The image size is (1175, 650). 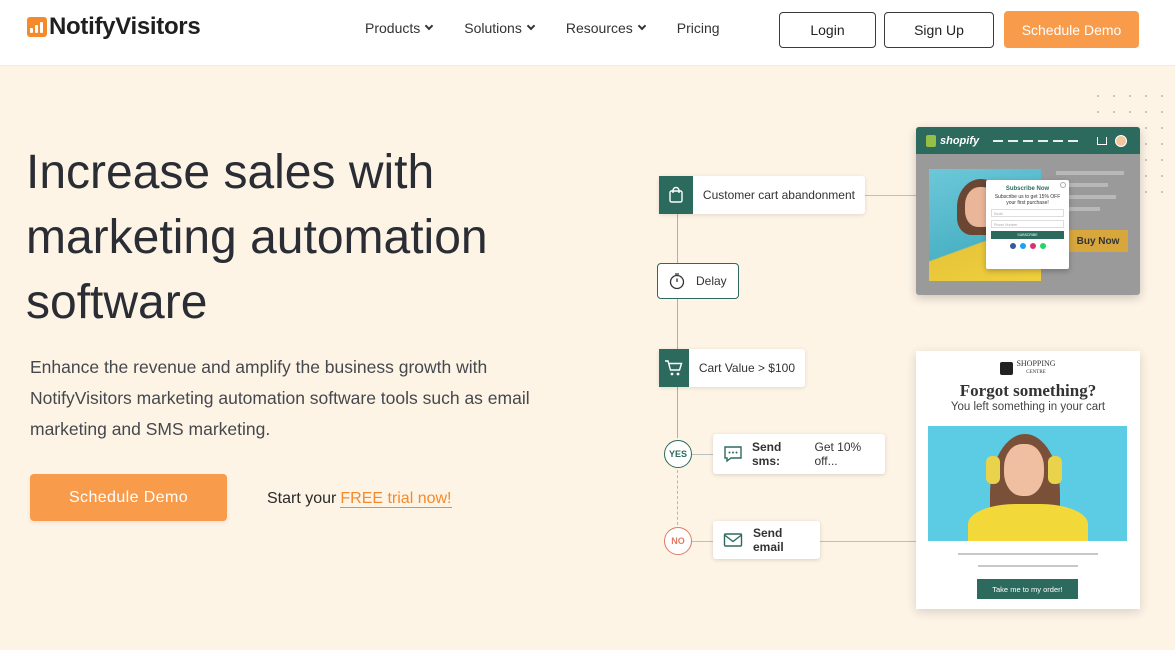 What do you see at coordinates (778, 195) in the screenshot?
I see `trigger-label: Customer cart abandonment` at bounding box center [778, 195].